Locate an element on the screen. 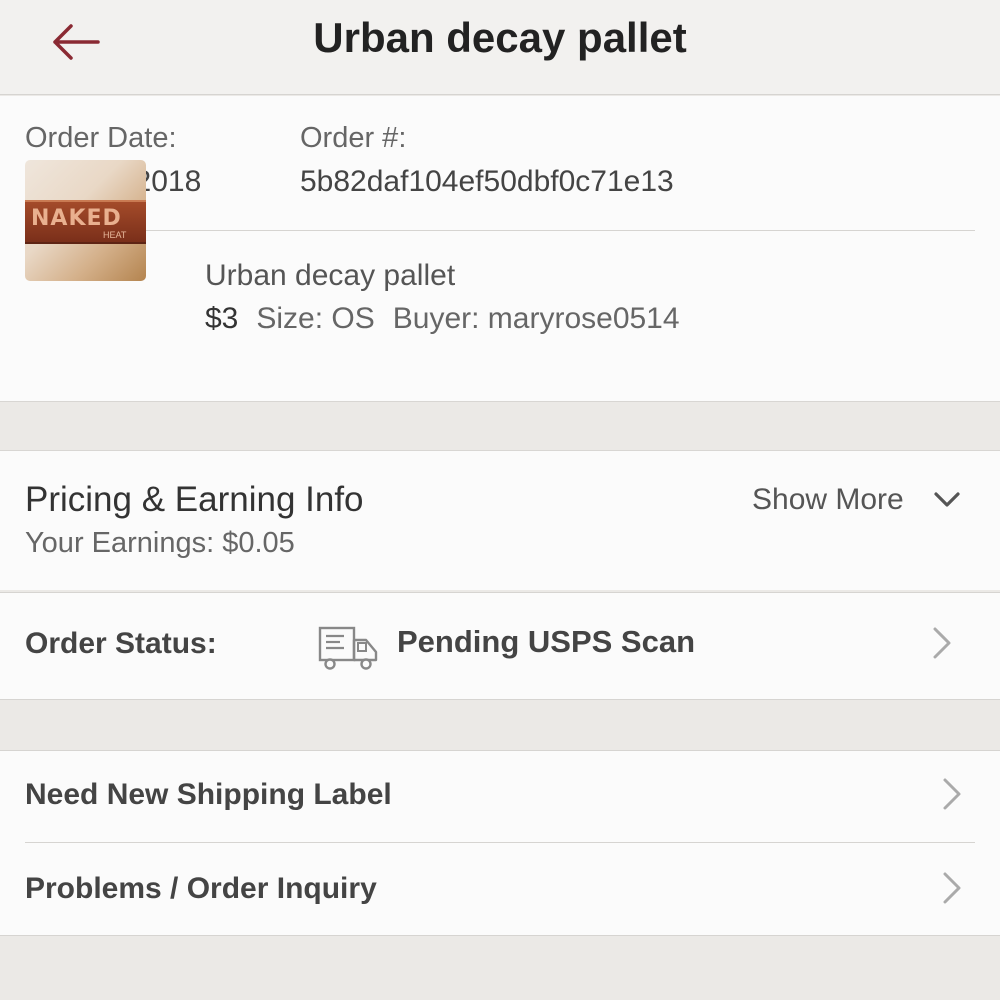 The height and width of the screenshot is (1000, 1000). divider is located at coordinates (500, 230).